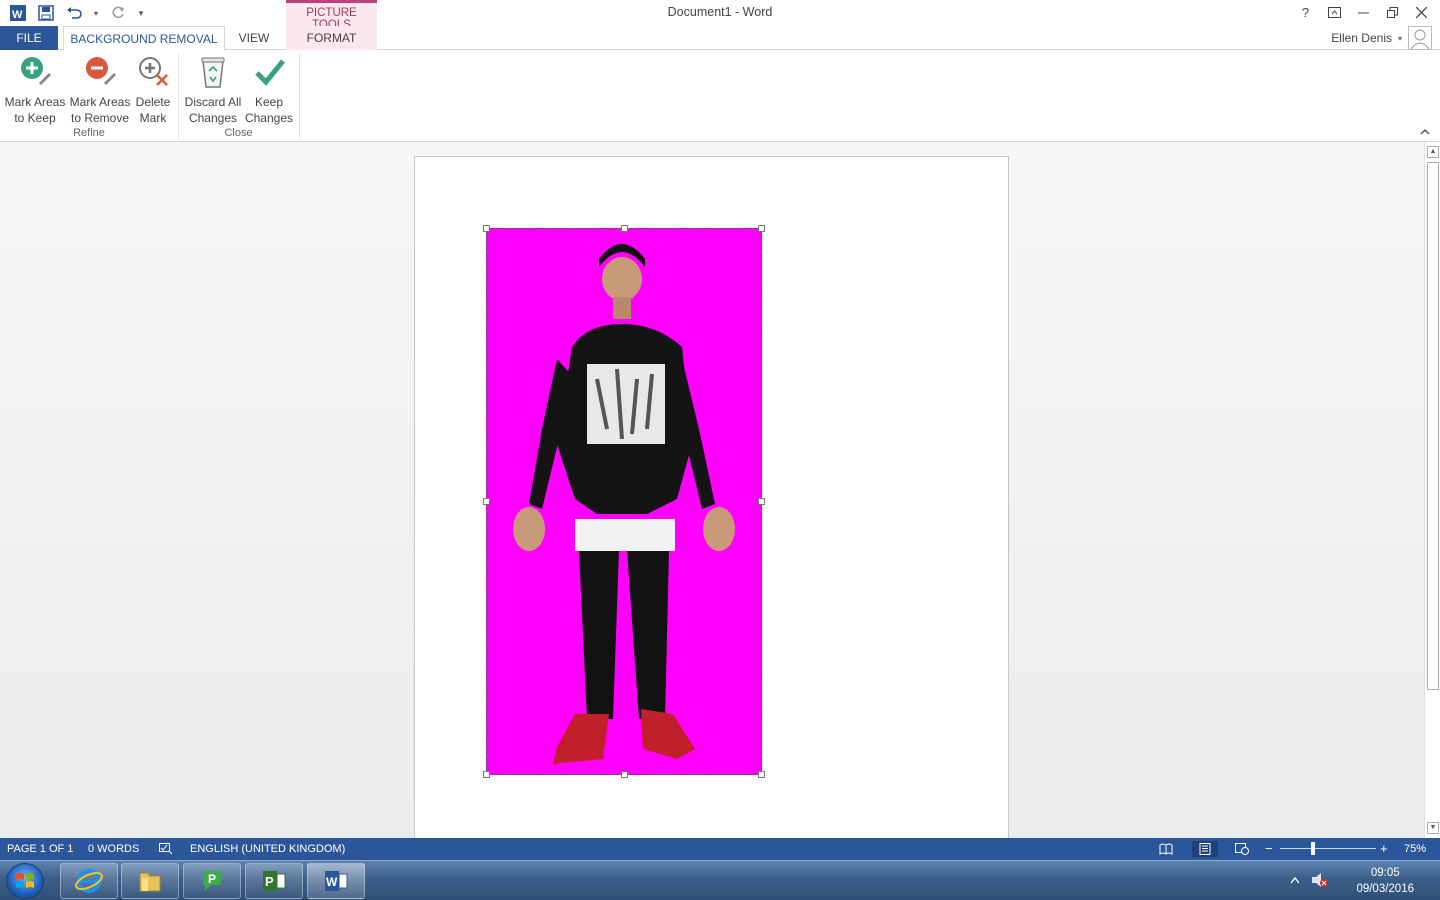 The width and height of the screenshot is (1440, 900). Describe the element at coordinates (1384, 848) in the screenshot. I see `zoom-in-button: +` at that location.